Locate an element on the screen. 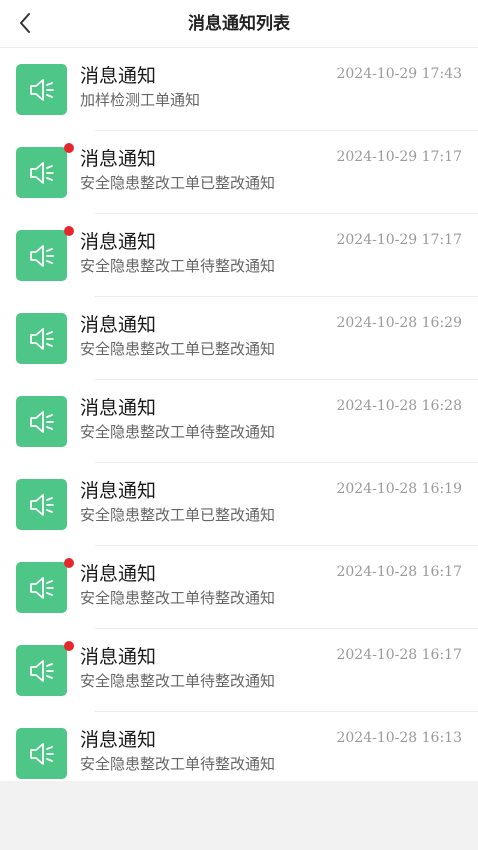 Image resolution: width=478 pixels, height=850 pixels. notification-item: 消息通知 安全隐患整改工单待整改通知 2024-10-28 16:28 is located at coordinates (239, 421).